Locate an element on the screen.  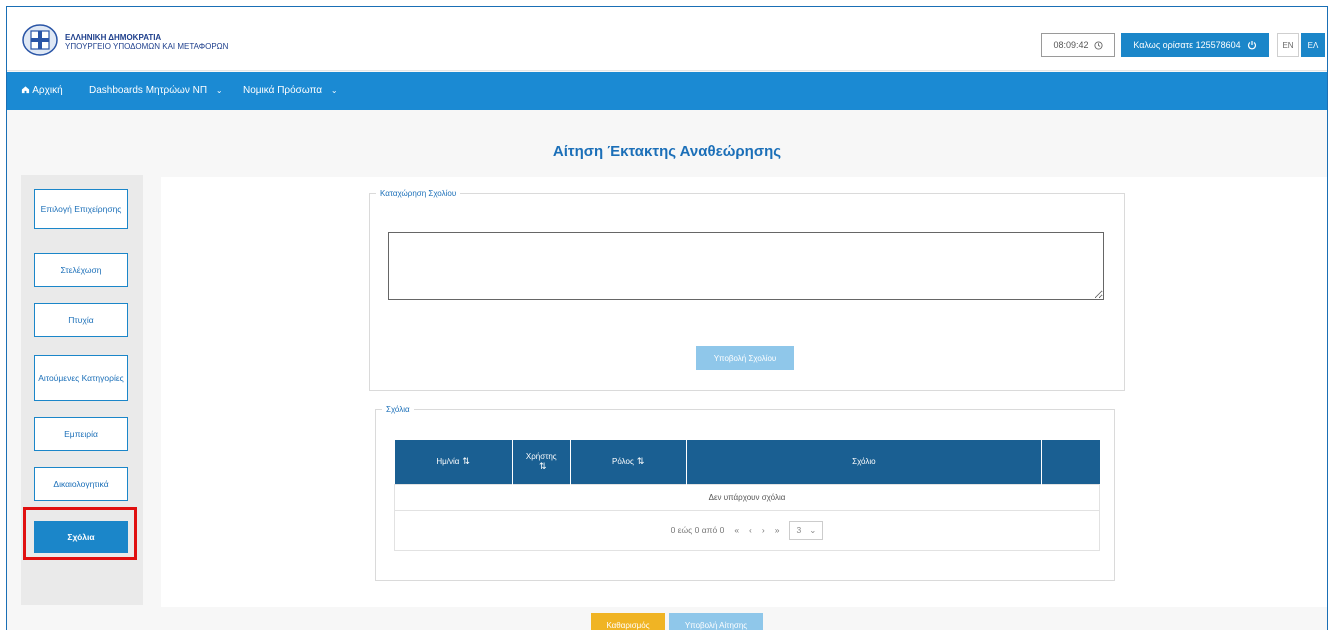
nav-legal-entities: Νομικά Πρόσωπα ⌄ is located at coordinates (290, 91).